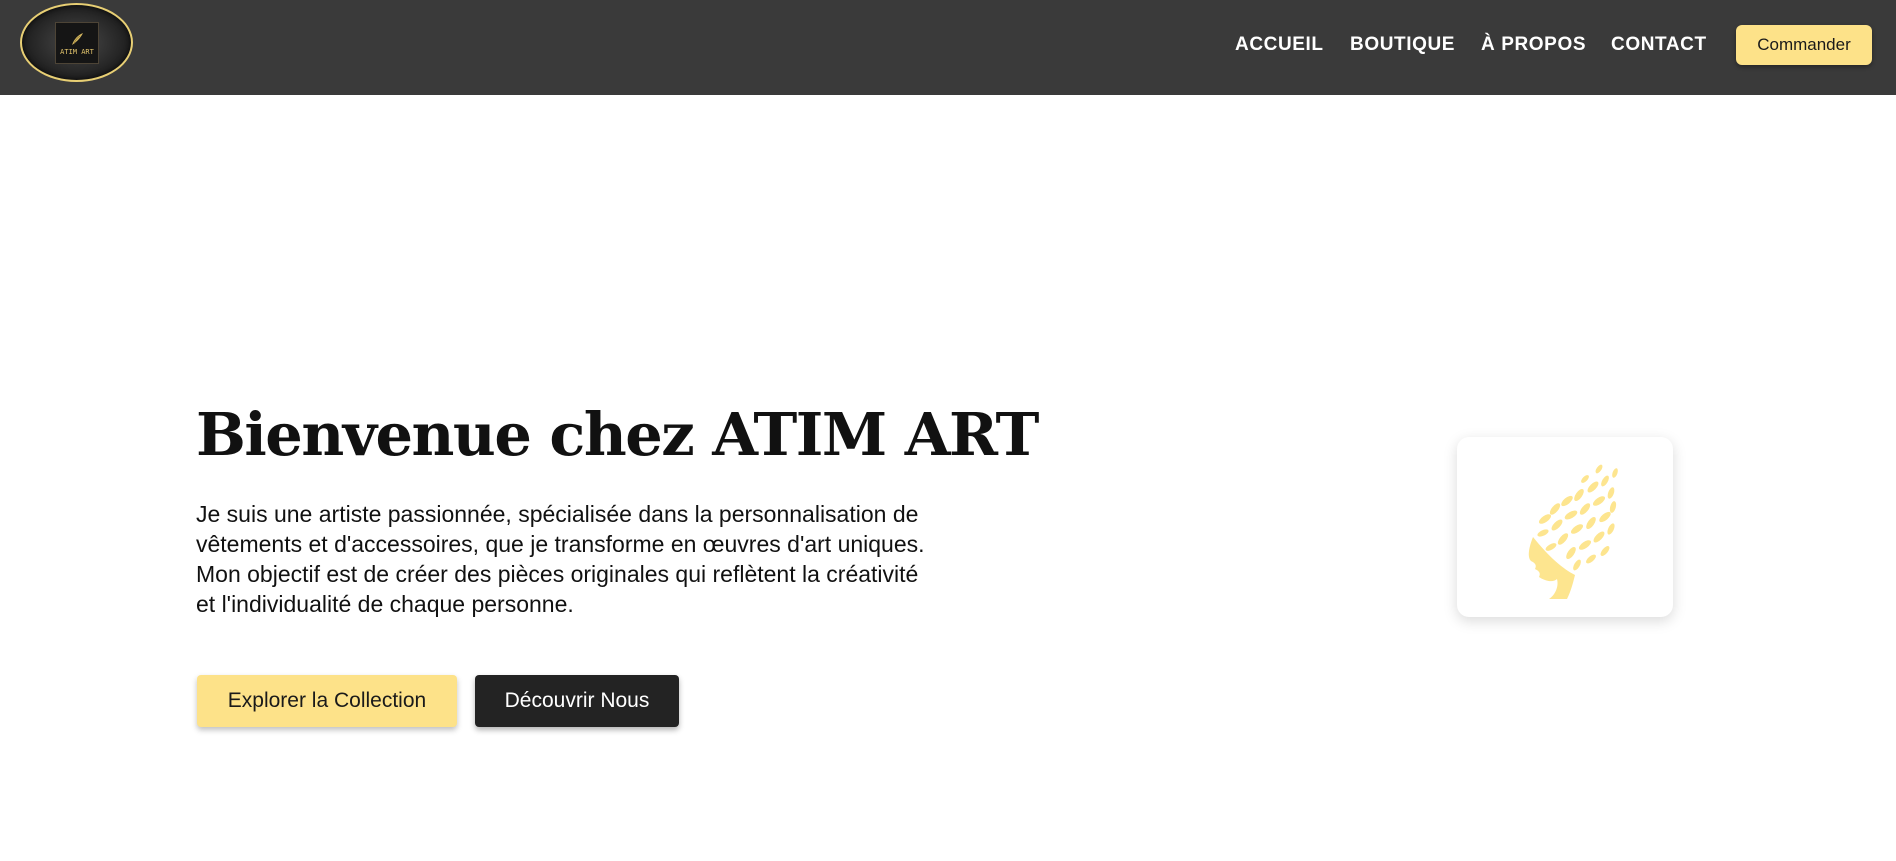 The height and width of the screenshot is (861, 1896). Describe the element at coordinates (1804, 45) in the screenshot. I see `commander-button: Commander` at that location.